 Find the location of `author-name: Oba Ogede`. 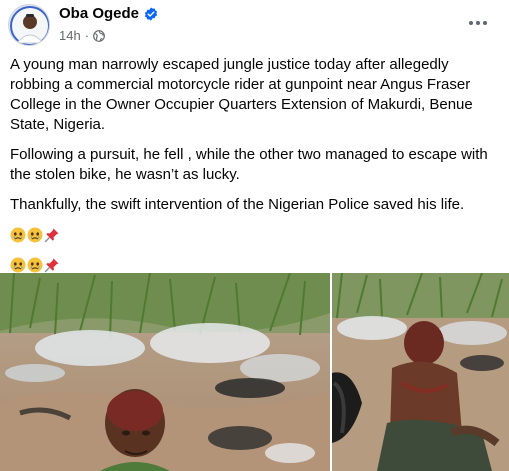

author-name: Oba Ogede is located at coordinates (99, 13).